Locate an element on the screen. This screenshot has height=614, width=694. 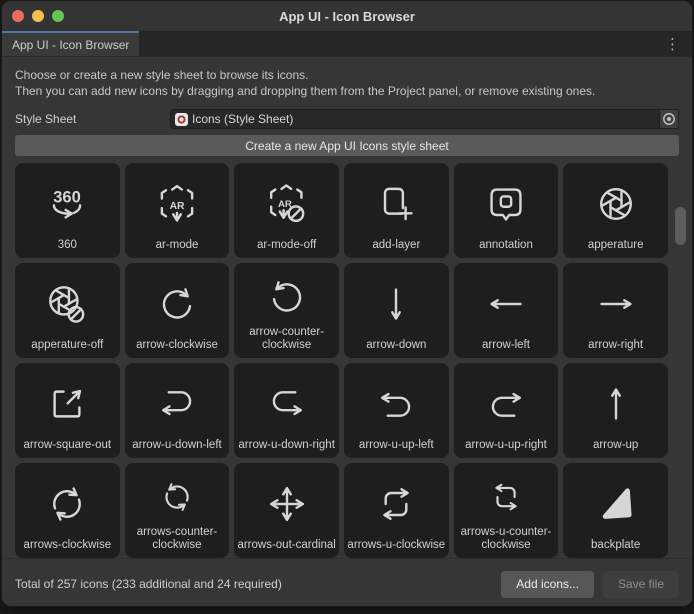
icon-tile-arrow-down: arrow-down is located at coordinates (396, 310).